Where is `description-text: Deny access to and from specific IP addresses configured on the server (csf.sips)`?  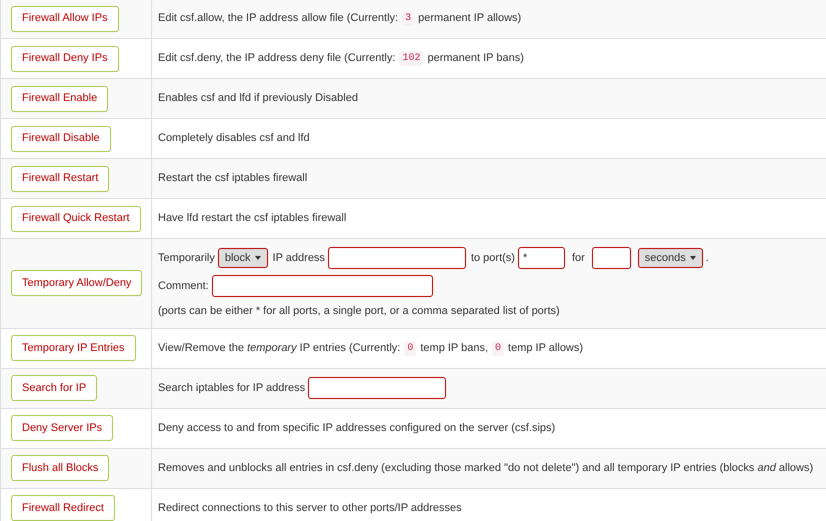 description-text: Deny access to and from specific IP addresses configured on the server (csf.sips) is located at coordinates (357, 428).